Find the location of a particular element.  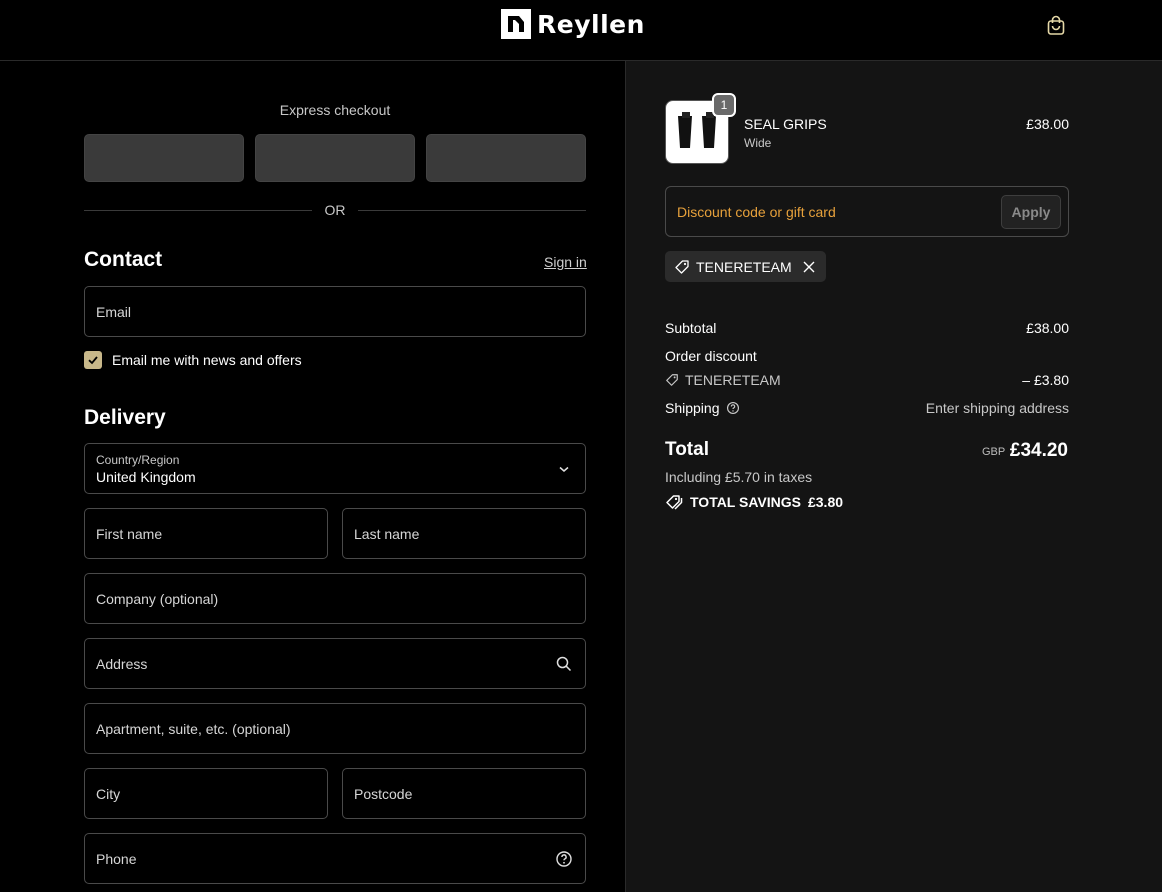

bag-icon is located at coordinates (1056, 25).